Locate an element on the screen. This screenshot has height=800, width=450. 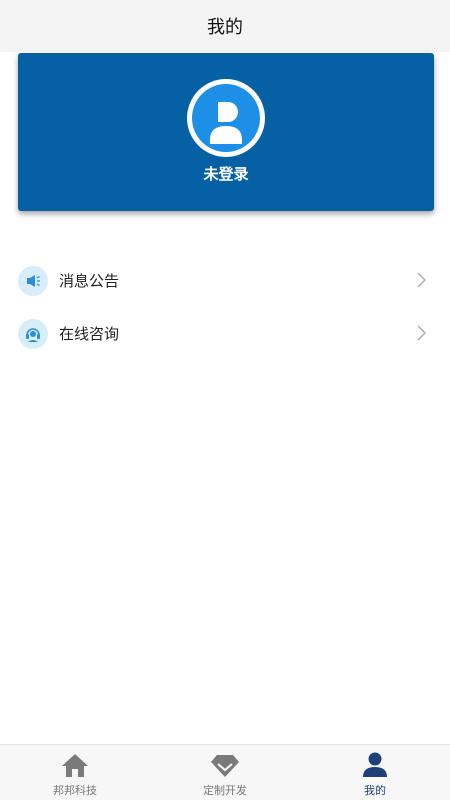
login-status: 未登录 is located at coordinates (226, 173).